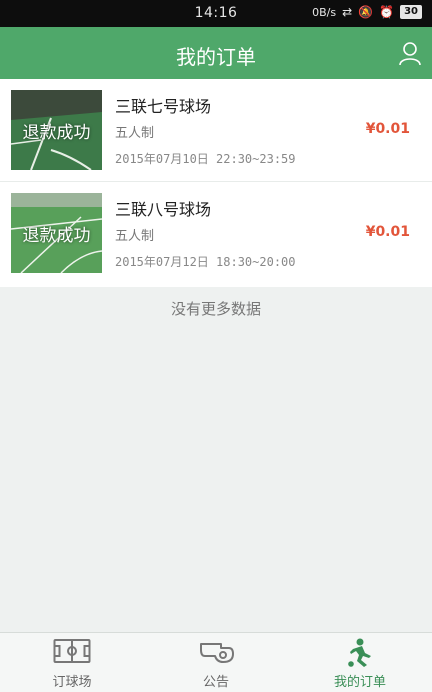 The image size is (432, 692). Describe the element at coordinates (205, 262) in the screenshot. I see `booking-time: 2015年07月12日 18:30~20:00` at that location.